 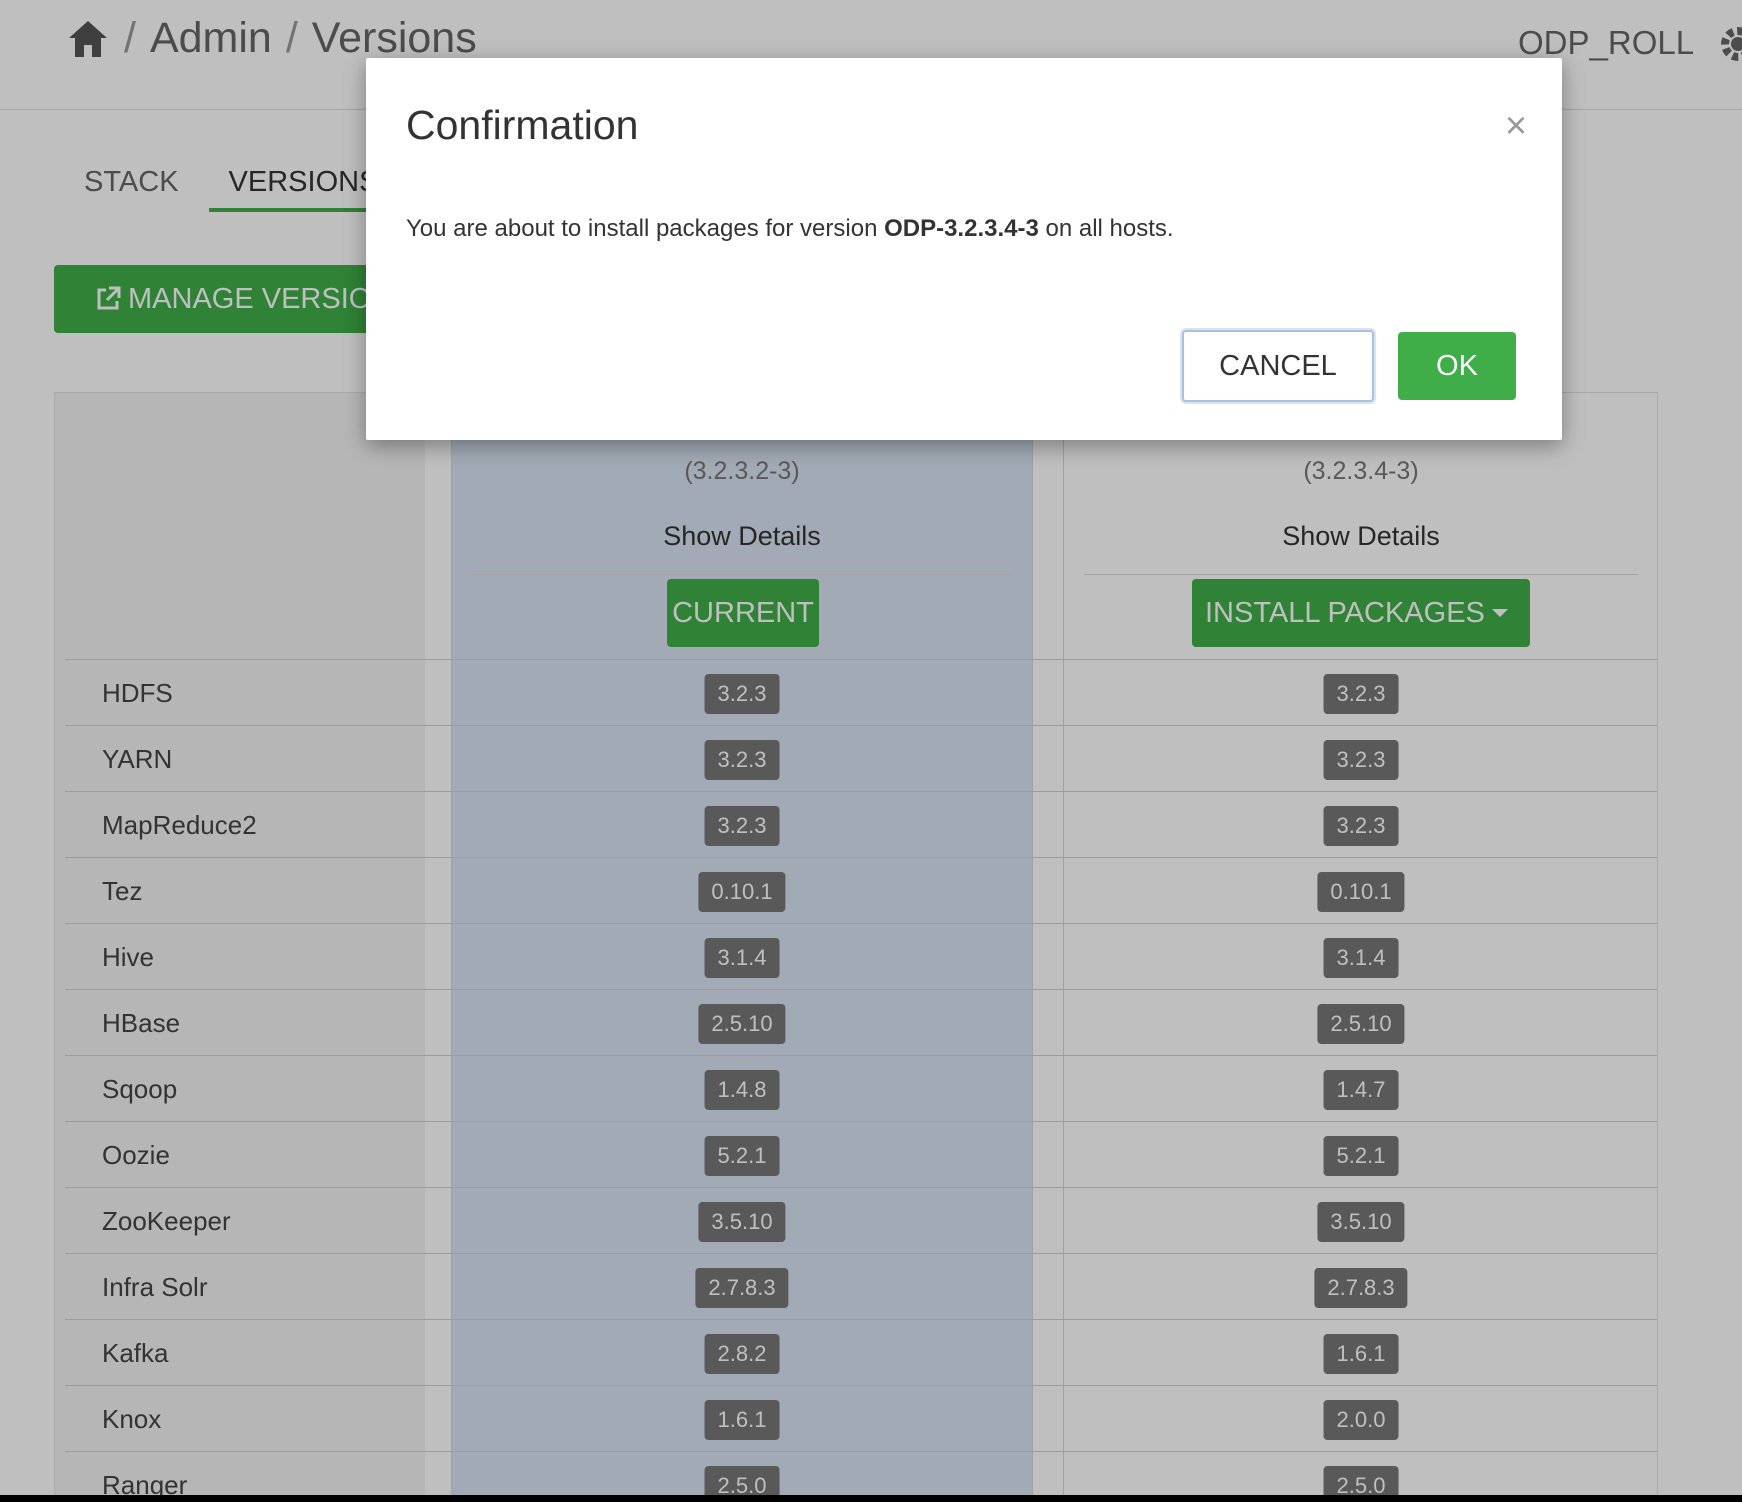 I want to click on ok-button: OK, so click(x=1457, y=366).